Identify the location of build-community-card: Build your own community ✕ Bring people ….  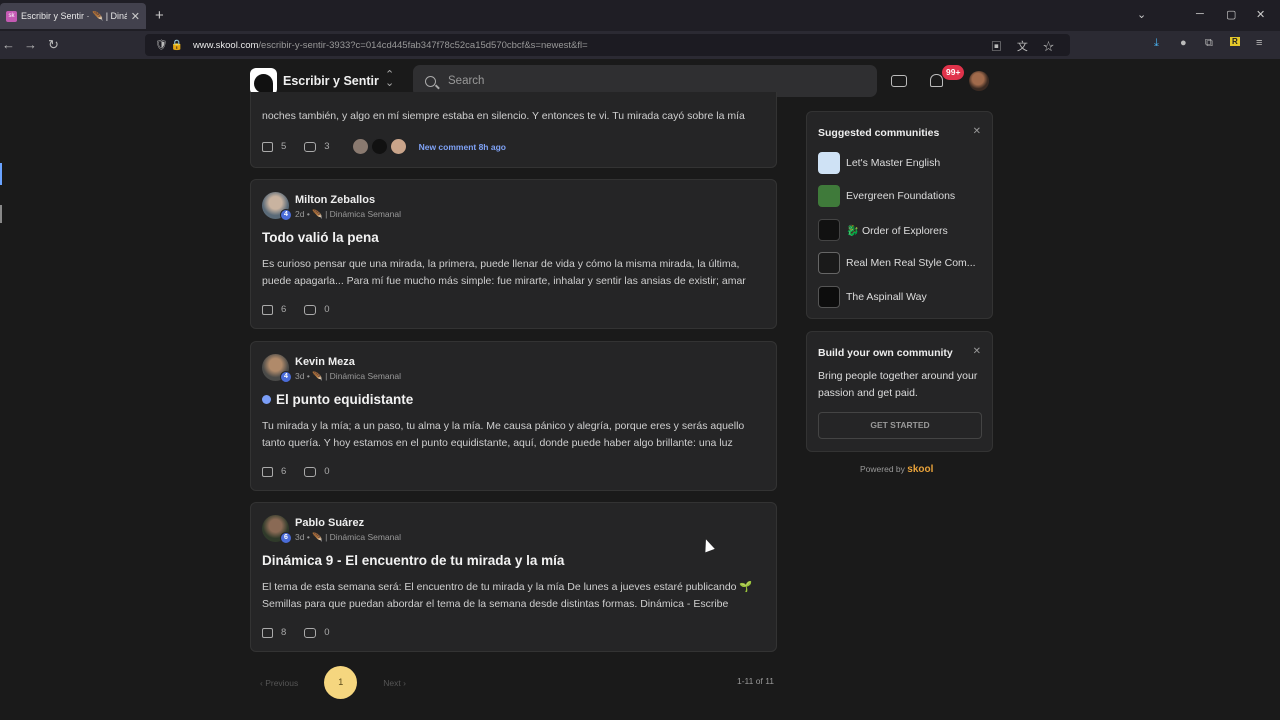
(899, 391).